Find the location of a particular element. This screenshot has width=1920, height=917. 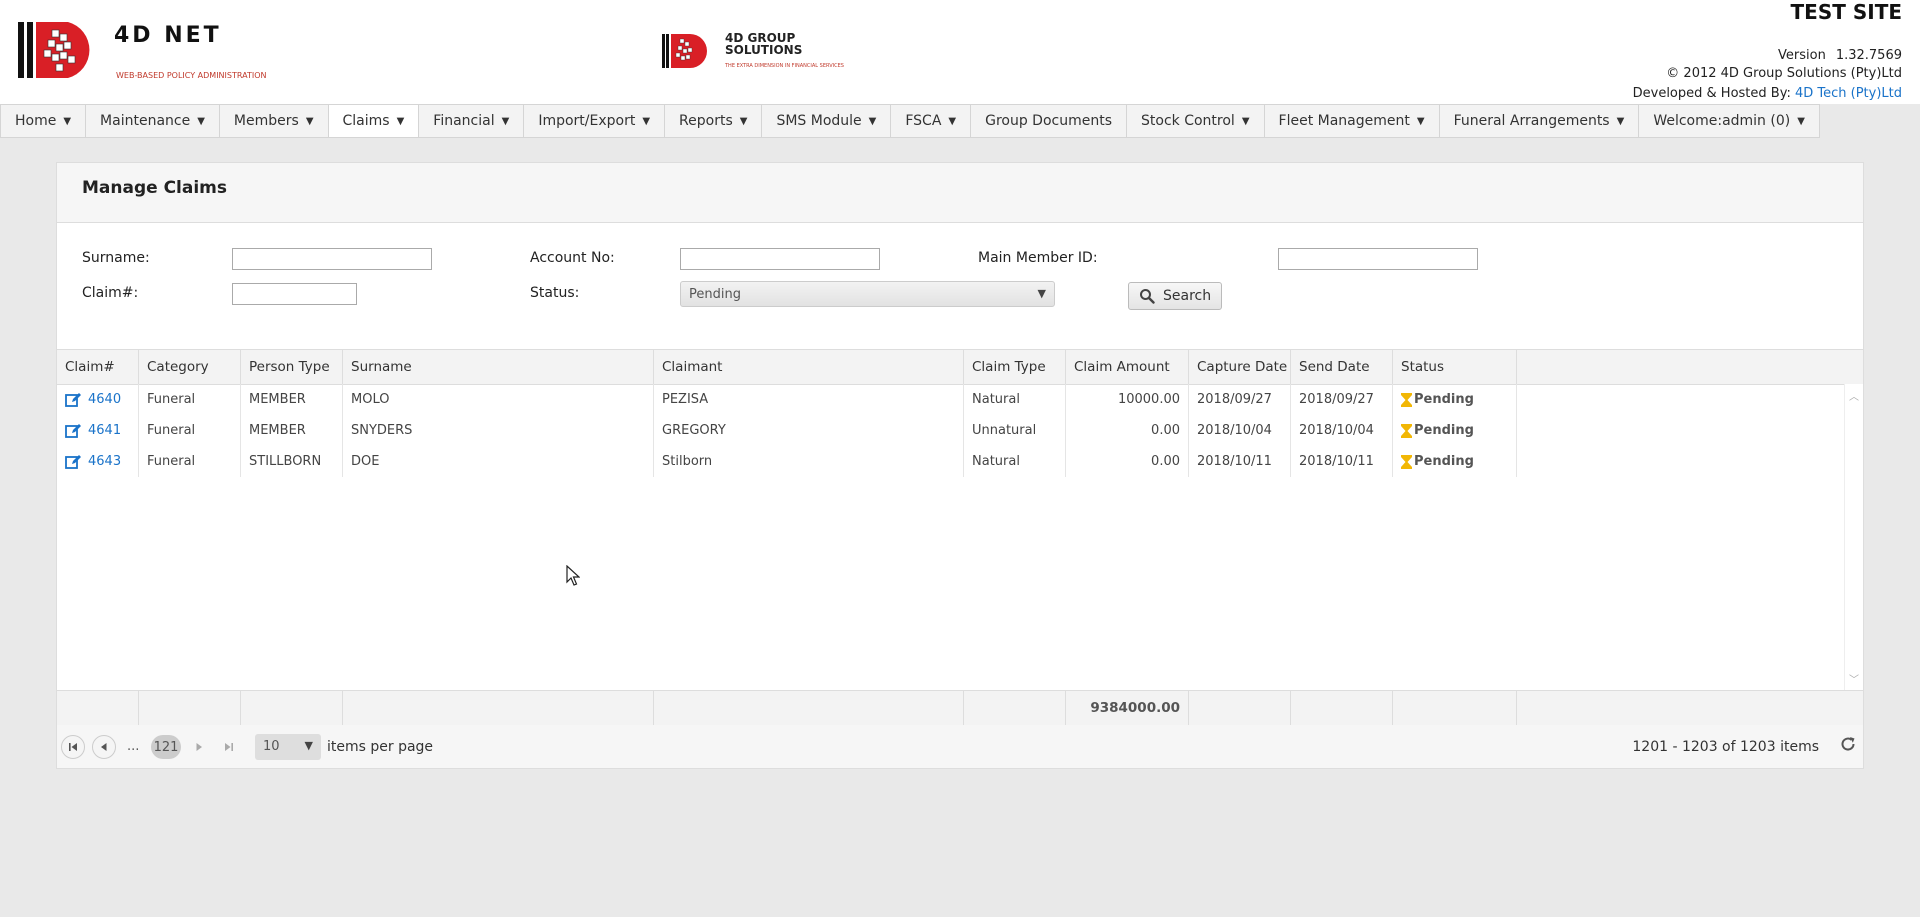

menu-item-maintenance: Maintenance ▼ is located at coordinates (153, 121).